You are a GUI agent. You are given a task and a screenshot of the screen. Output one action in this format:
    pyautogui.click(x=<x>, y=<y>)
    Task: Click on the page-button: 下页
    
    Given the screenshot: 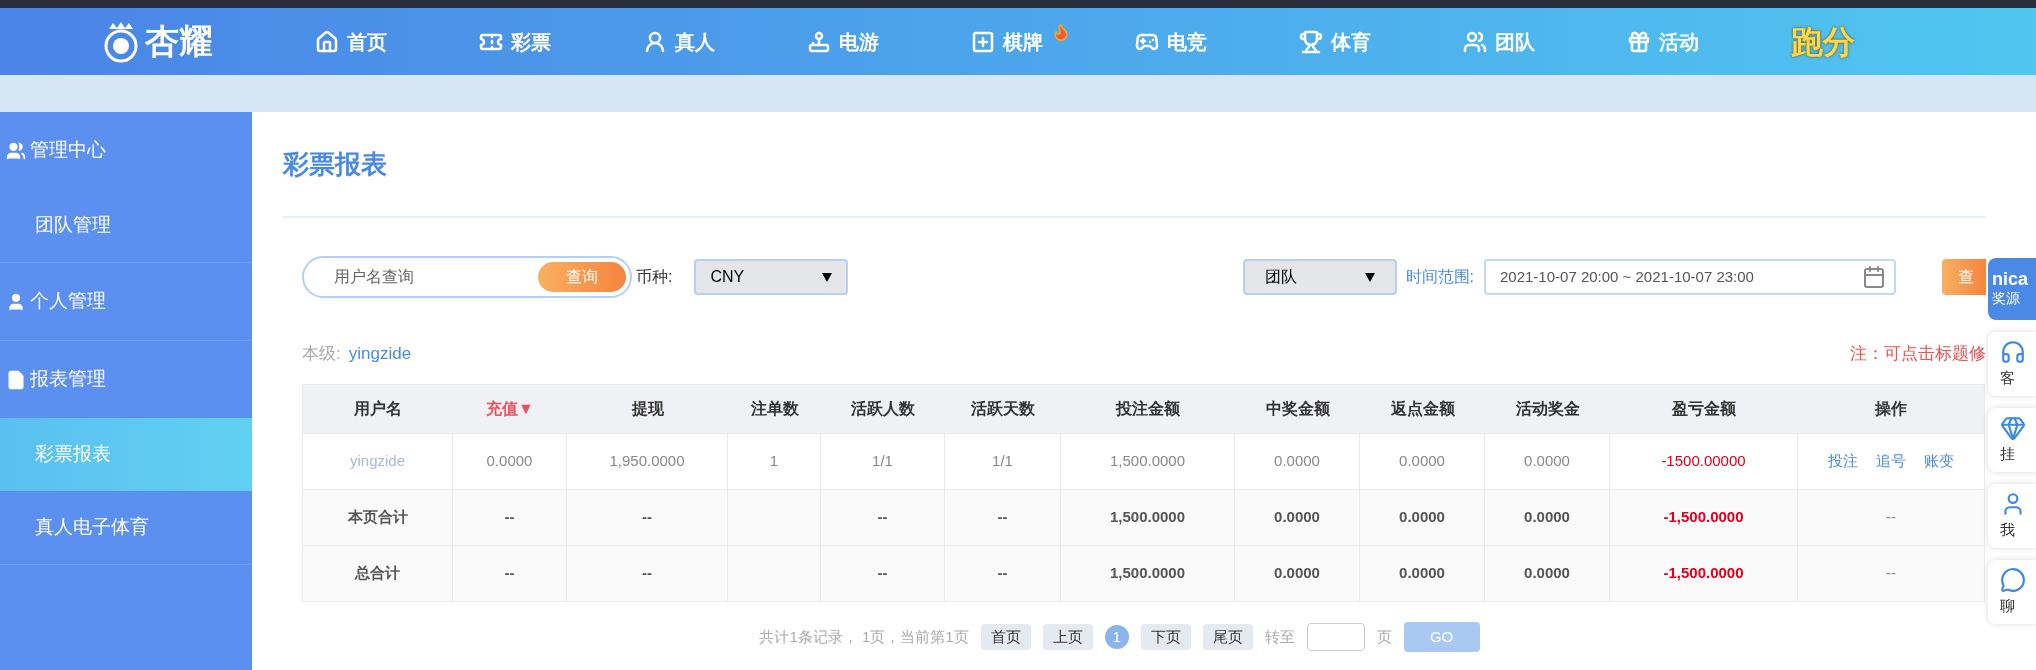 What is the action you would take?
    pyautogui.click(x=1165, y=637)
    